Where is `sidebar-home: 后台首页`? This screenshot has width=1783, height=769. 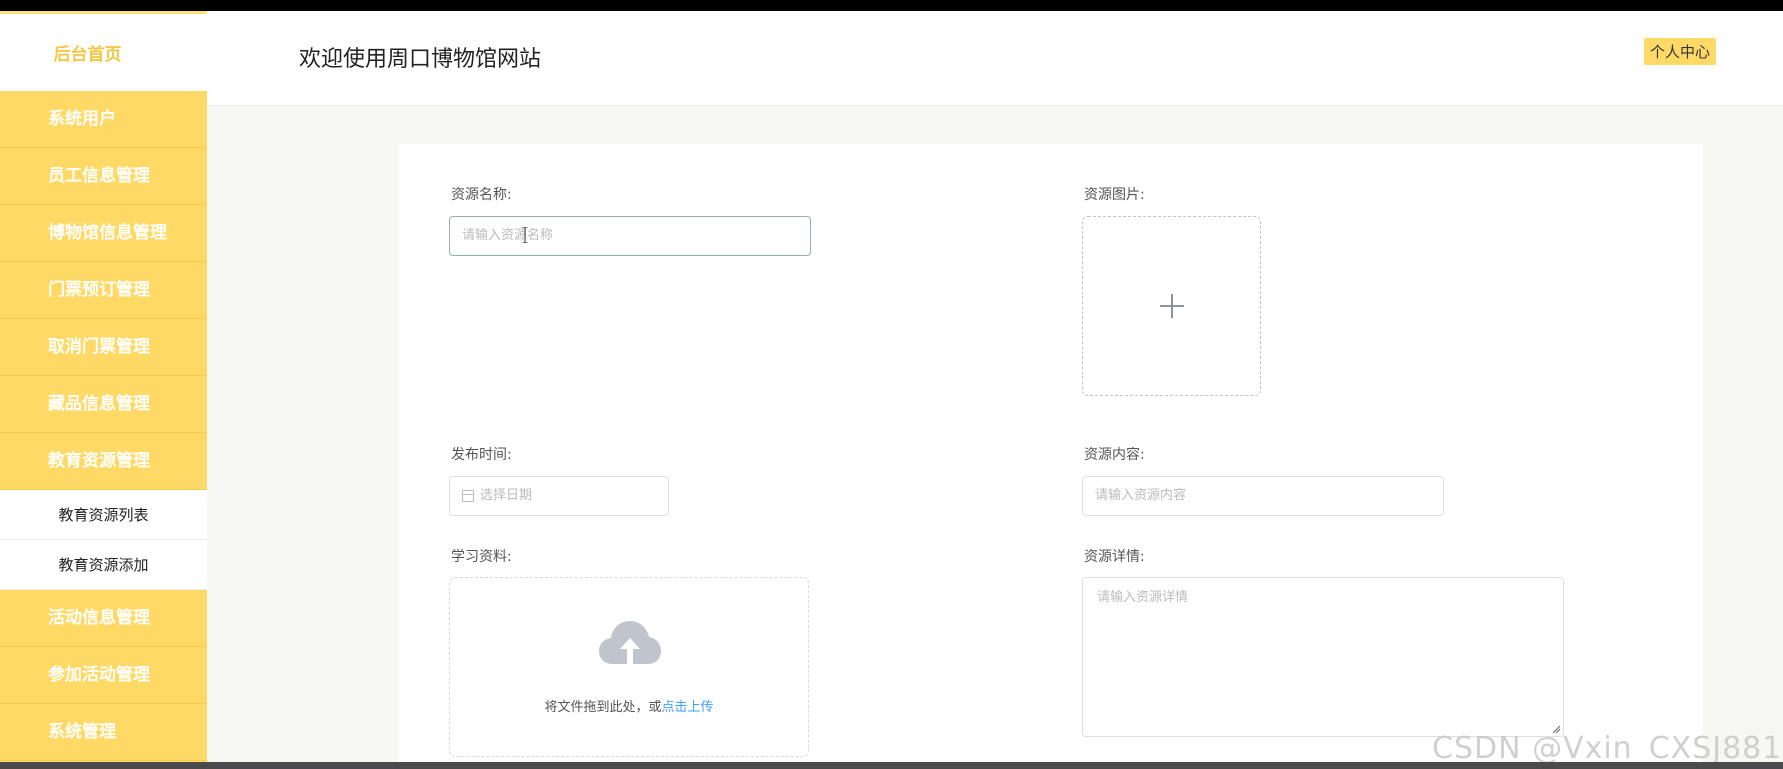
sidebar-home: 后台首页 is located at coordinates (103, 51).